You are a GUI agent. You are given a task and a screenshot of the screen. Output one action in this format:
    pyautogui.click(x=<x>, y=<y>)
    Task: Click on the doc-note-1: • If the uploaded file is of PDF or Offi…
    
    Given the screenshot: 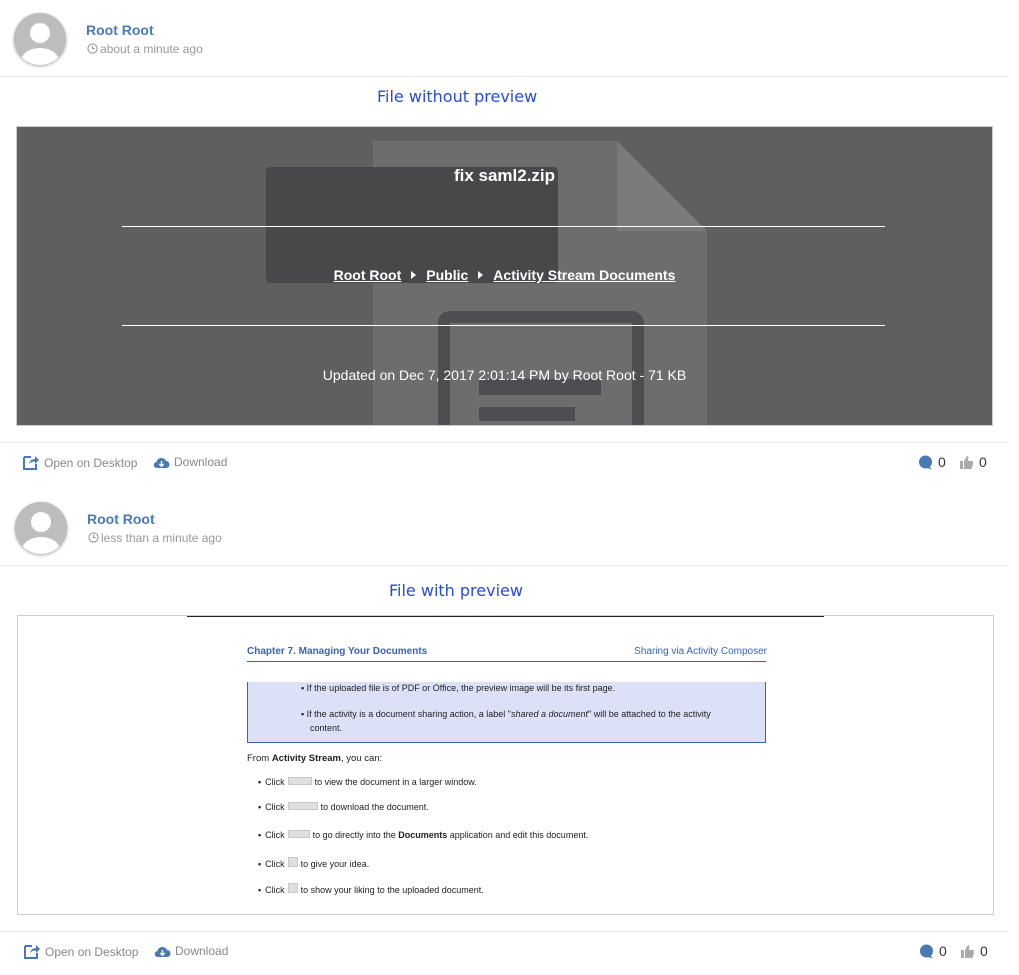 What is the action you would take?
    pyautogui.click(x=458, y=688)
    